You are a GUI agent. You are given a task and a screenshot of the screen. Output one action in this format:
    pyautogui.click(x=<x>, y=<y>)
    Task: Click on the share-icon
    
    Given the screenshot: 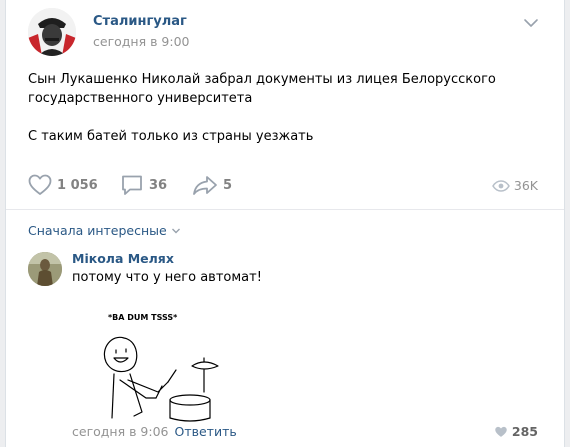 What is the action you would take?
    pyautogui.click(x=205, y=185)
    